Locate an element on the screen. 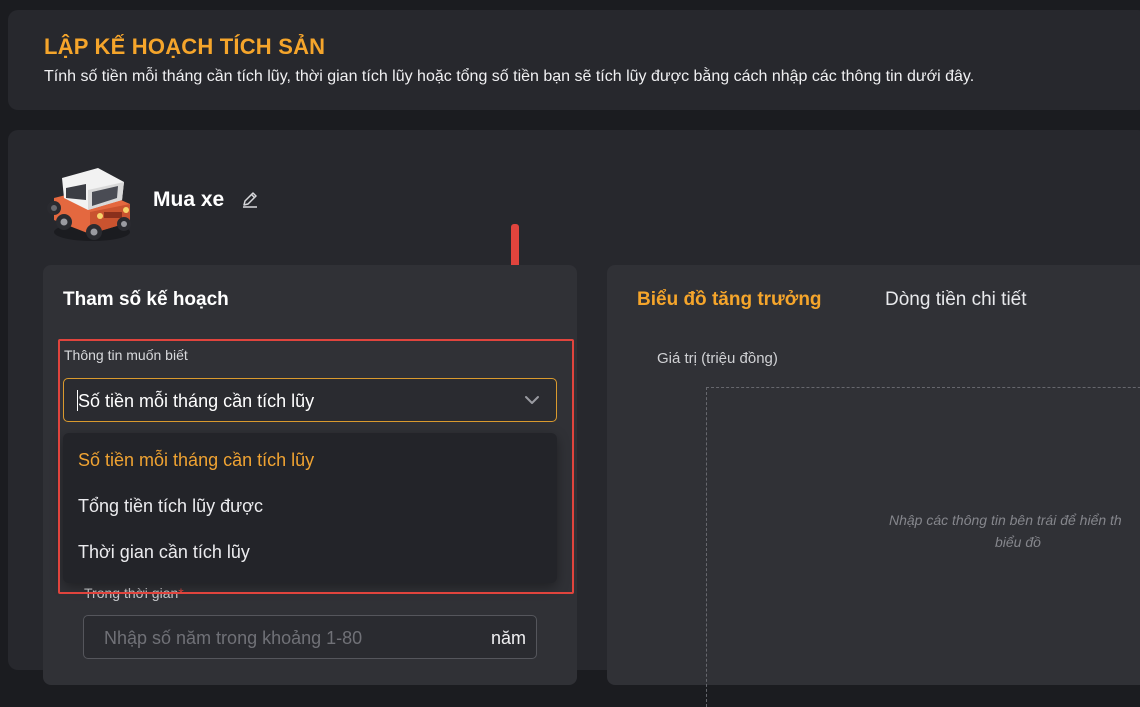 This screenshot has width=1140, height=707. info-select: Số tiền mỗi tháng cần tích lũy is located at coordinates (310, 400).